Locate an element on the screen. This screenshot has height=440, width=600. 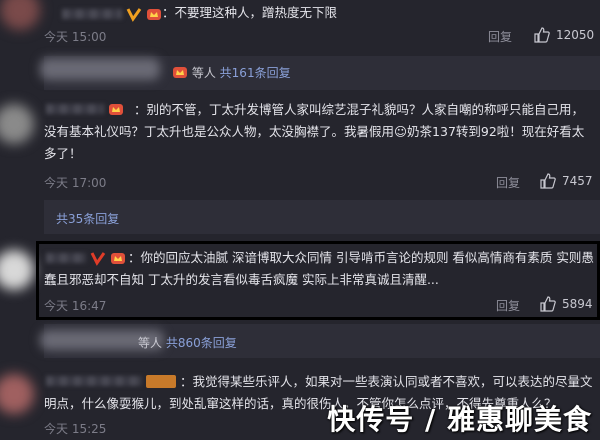
sub-replies-link: 等人 共860条回复 is located at coordinates (187, 342).